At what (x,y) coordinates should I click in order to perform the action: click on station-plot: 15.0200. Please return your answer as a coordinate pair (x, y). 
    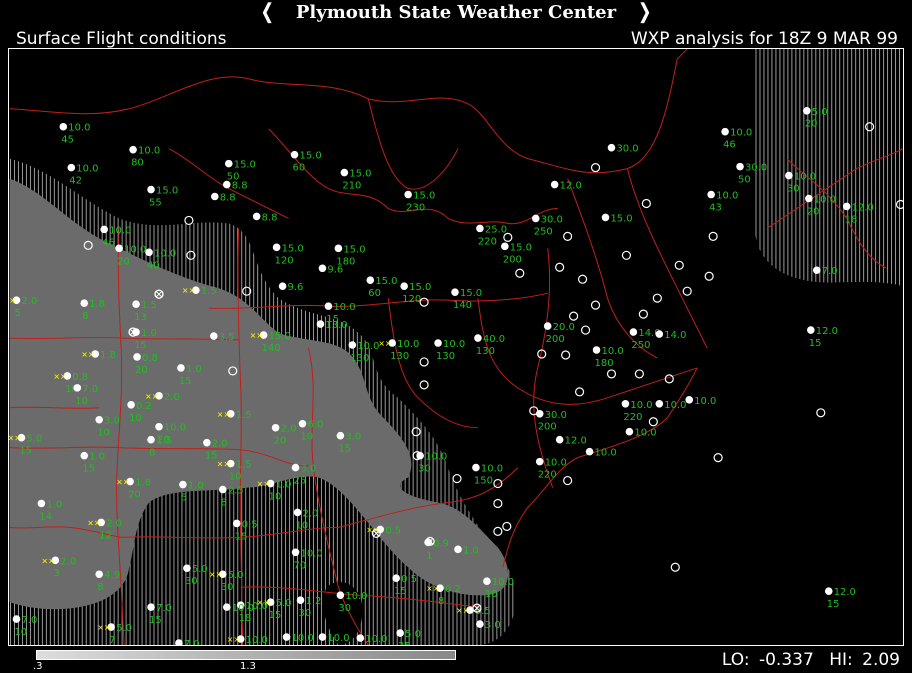
    Looking at the image, I should click on (516, 253).